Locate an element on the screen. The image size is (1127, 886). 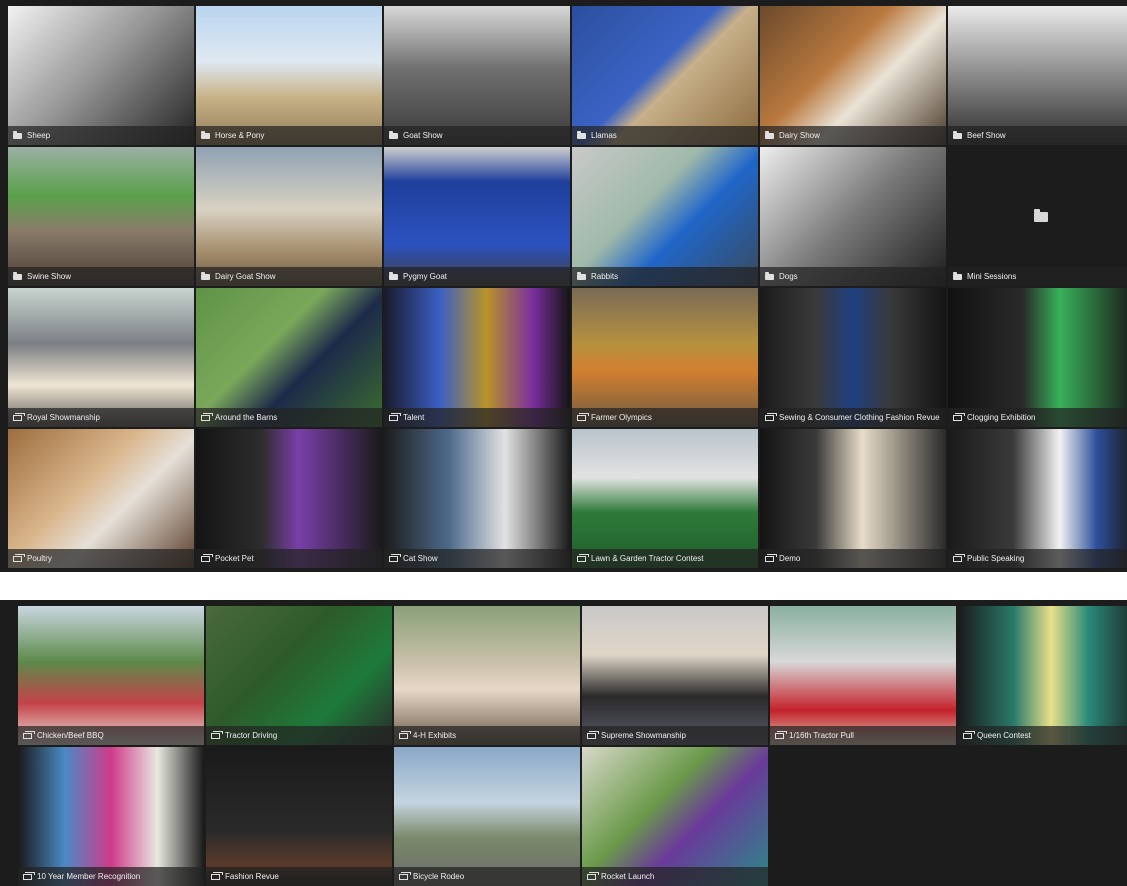
album-caption-bar: Lawn & Garden Tractor Contest is located at coordinates (665, 558).